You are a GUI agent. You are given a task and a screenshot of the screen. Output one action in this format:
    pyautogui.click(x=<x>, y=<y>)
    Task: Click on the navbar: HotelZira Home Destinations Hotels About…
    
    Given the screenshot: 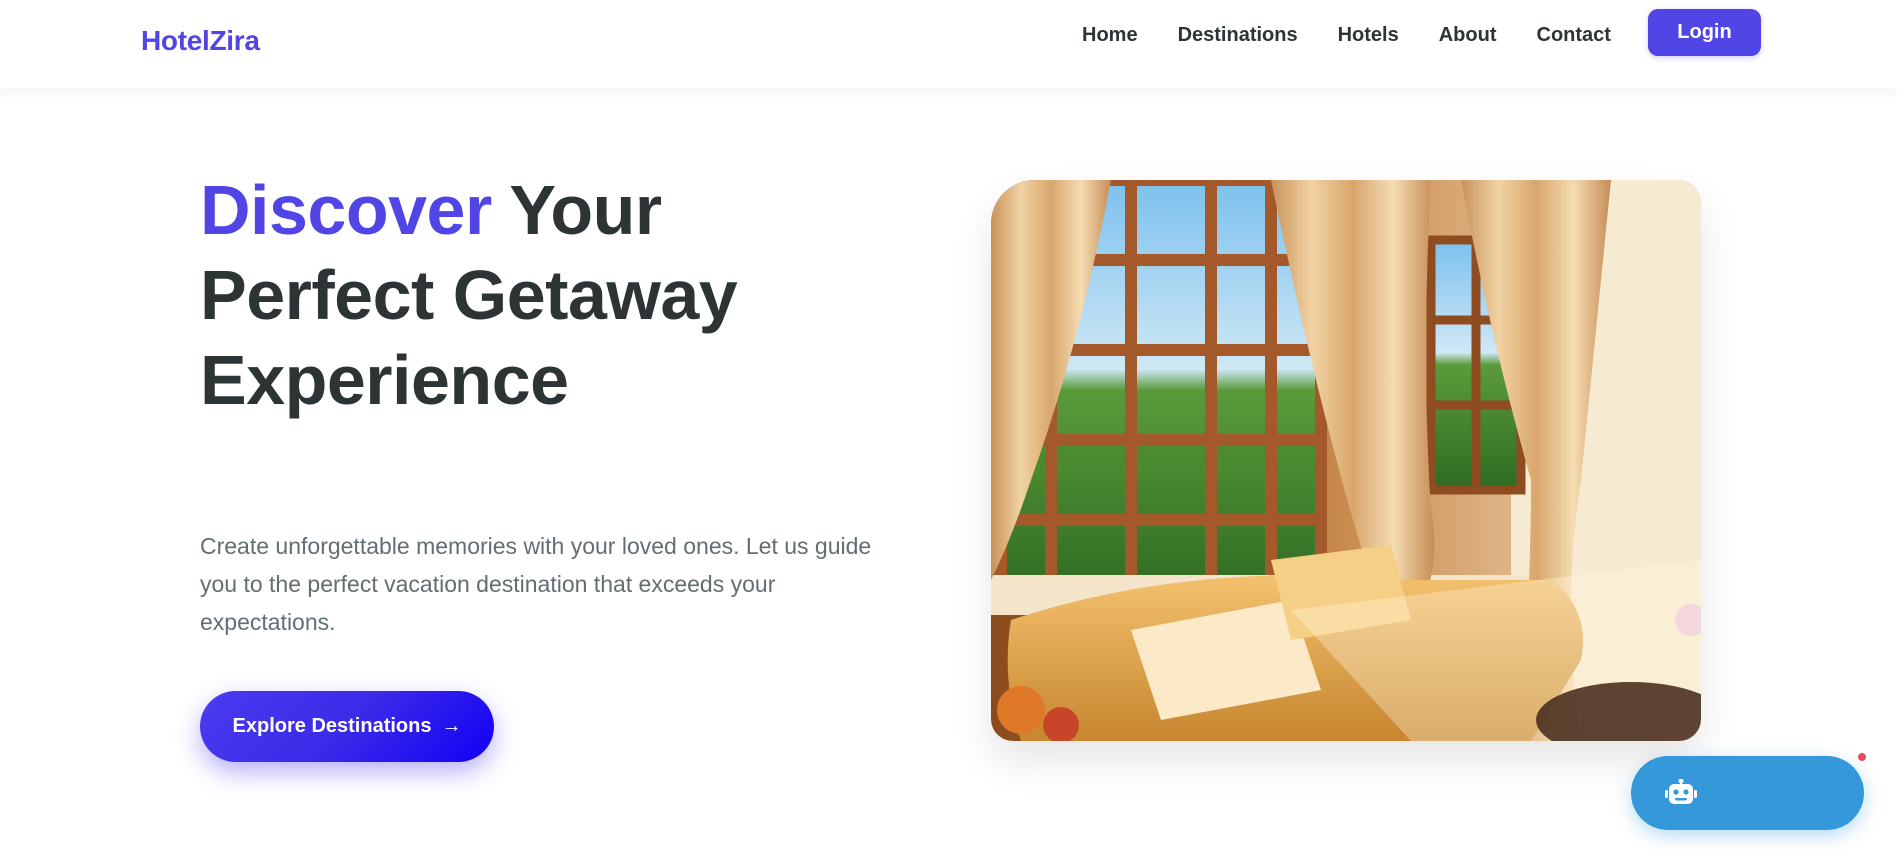 What is the action you would take?
    pyautogui.click(x=948, y=44)
    